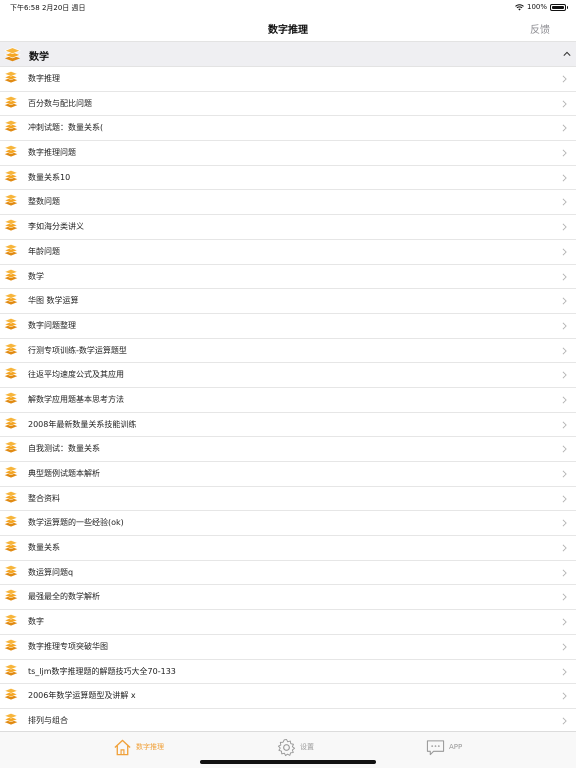 Image resolution: width=576 pixels, height=768 pixels. What do you see at coordinates (76, 375) in the screenshot?
I see `list-item-label: 往返平均速度公式及其应用` at bounding box center [76, 375].